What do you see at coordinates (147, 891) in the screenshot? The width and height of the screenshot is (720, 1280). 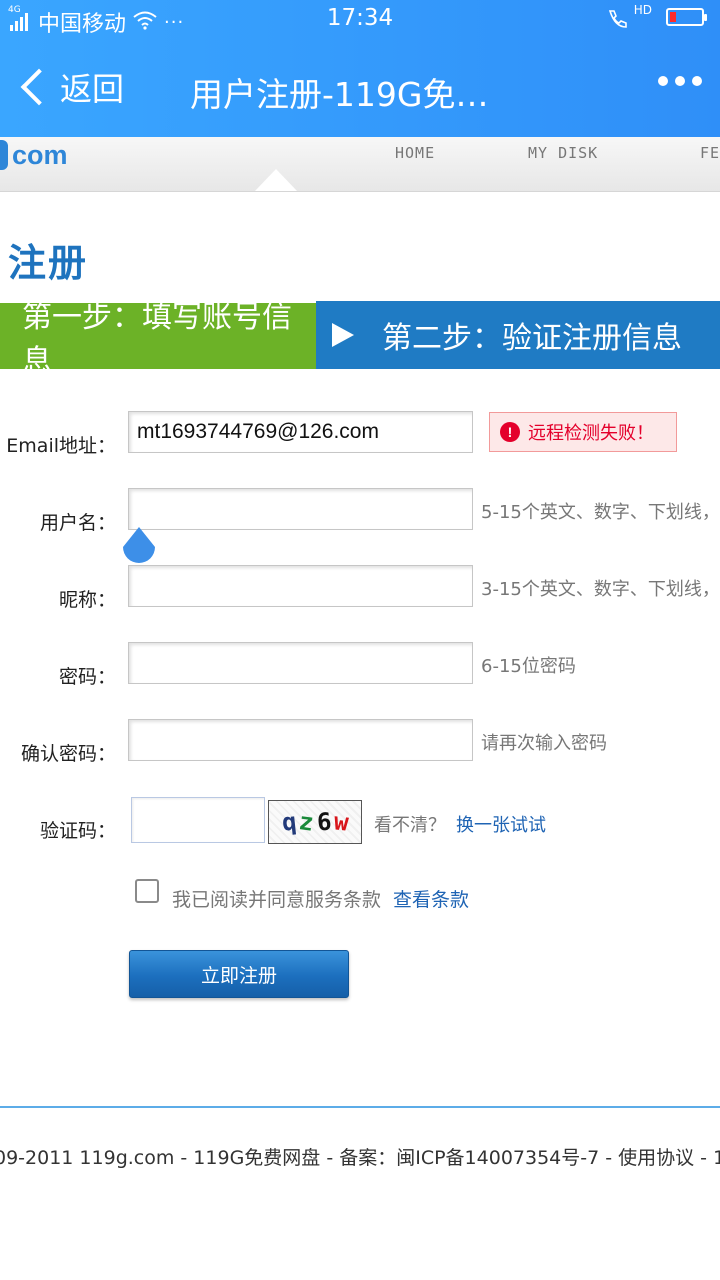 I see `agree-checkbox` at bounding box center [147, 891].